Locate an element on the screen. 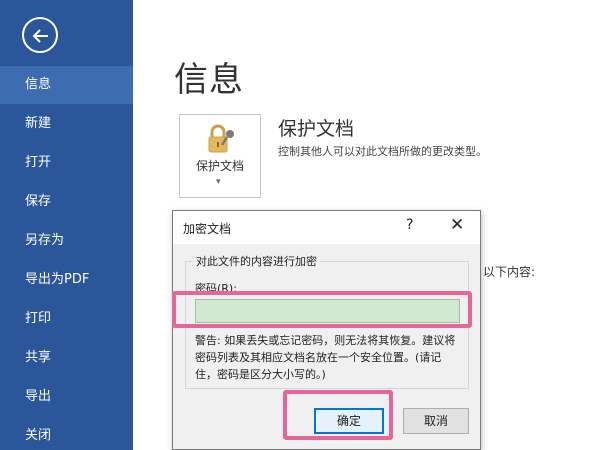  lock-key-icon is located at coordinates (221, 138).